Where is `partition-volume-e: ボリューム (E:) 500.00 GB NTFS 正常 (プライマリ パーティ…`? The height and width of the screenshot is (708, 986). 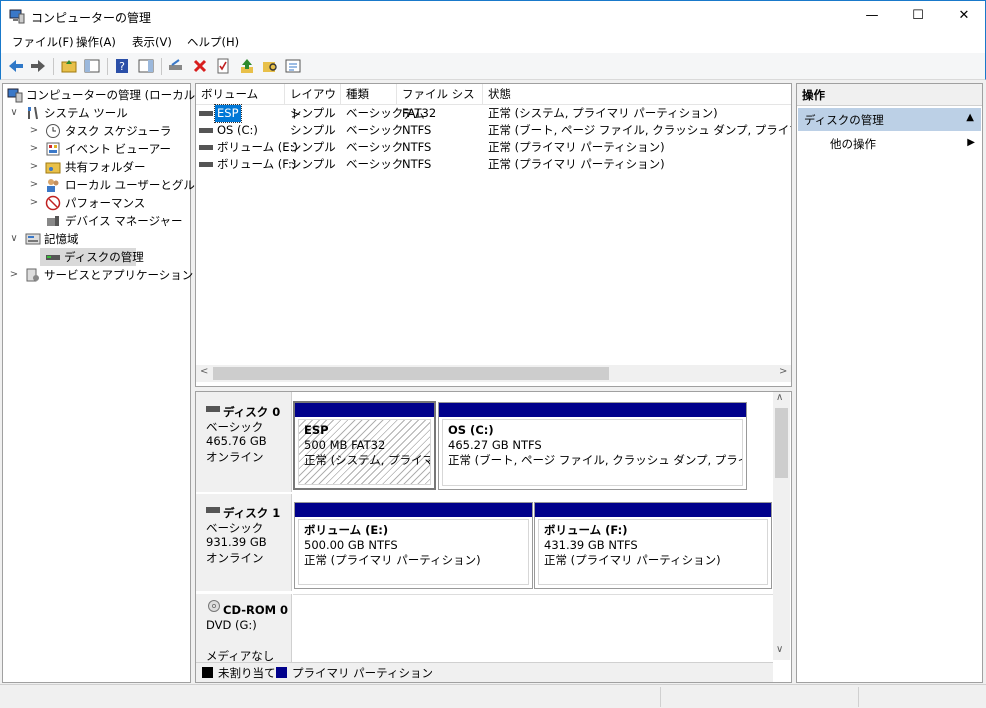 partition-volume-e: ボリューム (E:) 500.00 GB NTFS 正常 (プライマリ パーティ… is located at coordinates (413, 545).